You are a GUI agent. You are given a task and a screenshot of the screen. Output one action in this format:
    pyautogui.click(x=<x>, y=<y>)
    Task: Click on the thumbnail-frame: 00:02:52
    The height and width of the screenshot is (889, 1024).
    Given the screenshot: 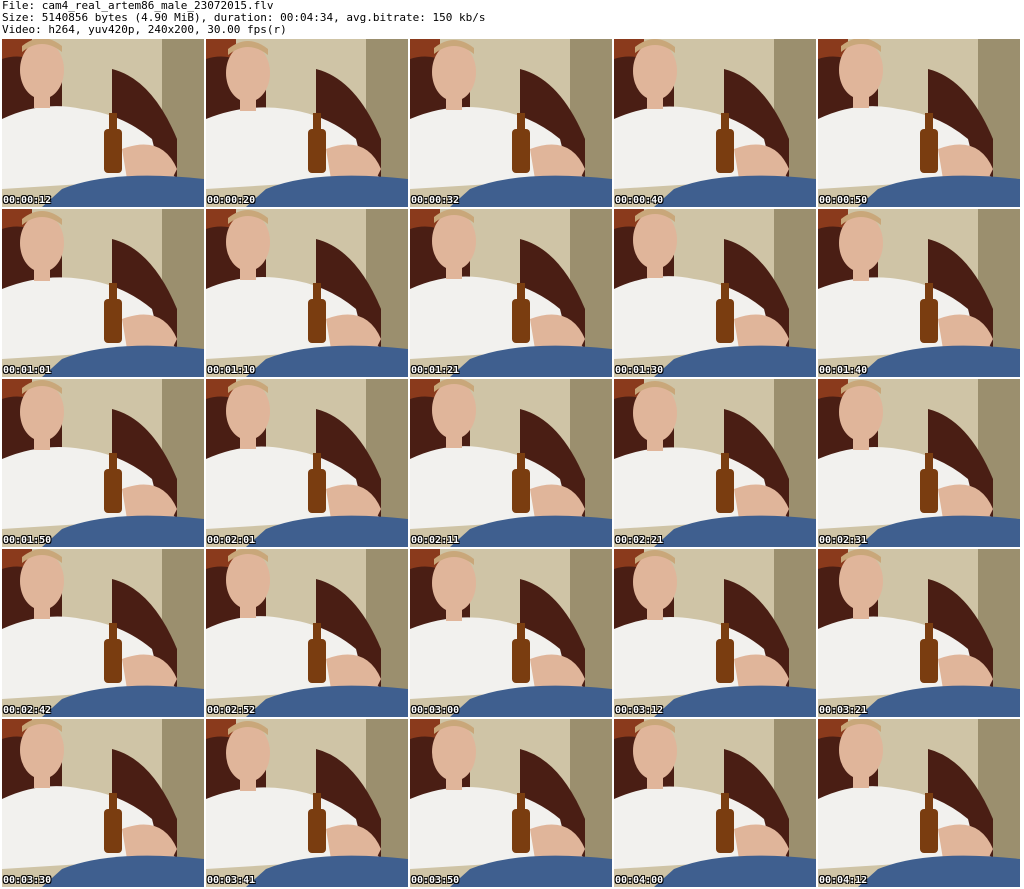 What is the action you would take?
    pyautogui.click(x=307, y=633)
    